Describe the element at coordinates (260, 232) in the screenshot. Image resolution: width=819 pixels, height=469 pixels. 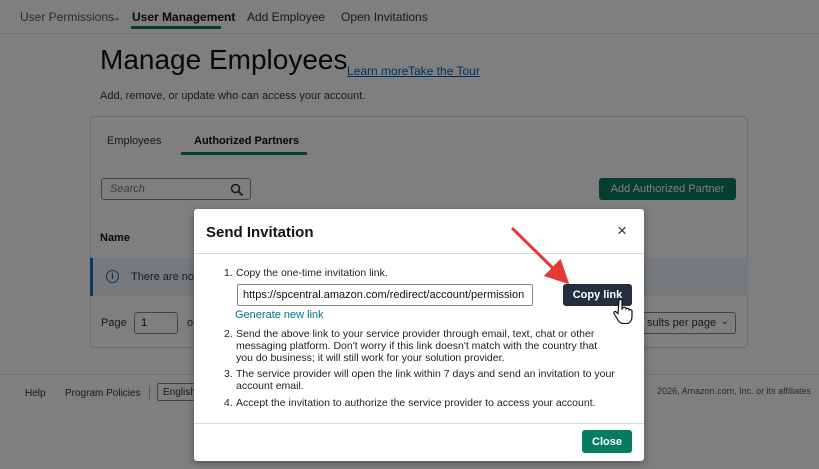
I see `modal-title: Send Invitation` at that location.